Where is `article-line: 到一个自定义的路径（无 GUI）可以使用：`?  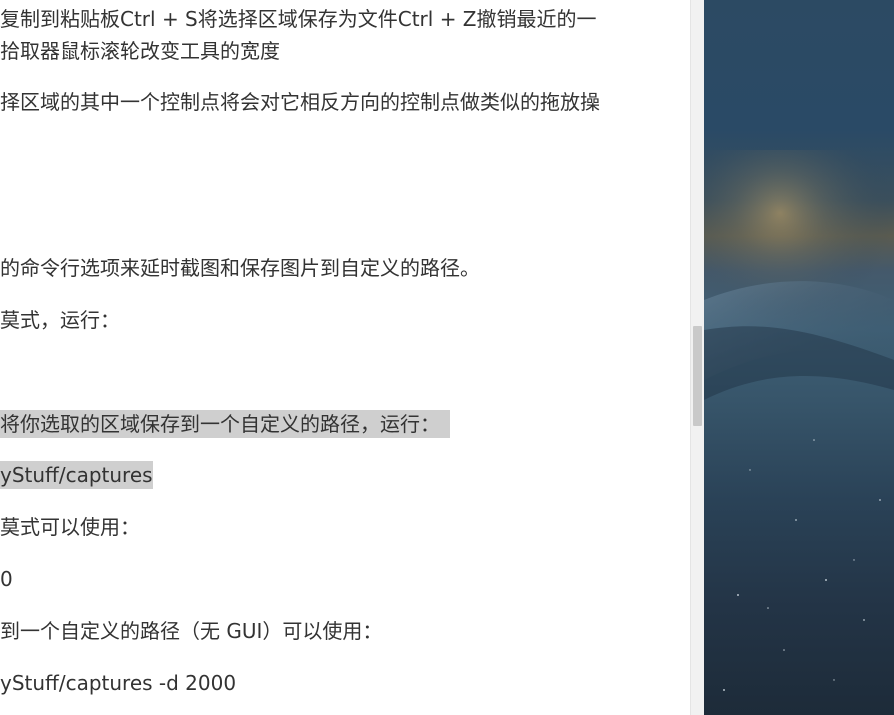
article-line: 到一个自定义的路径（无 GUI）可以使用： is located at coordinates (191, 631).